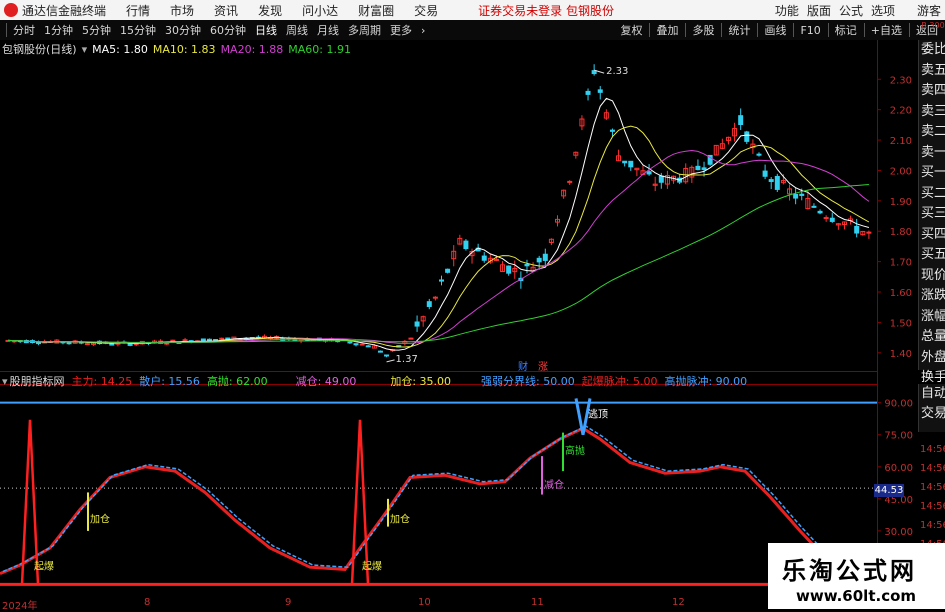 This screenshot has width=945, height=612. Describe the element at coordinates (537, 602) in the screenshot. I see `date-label: 11` at that location.